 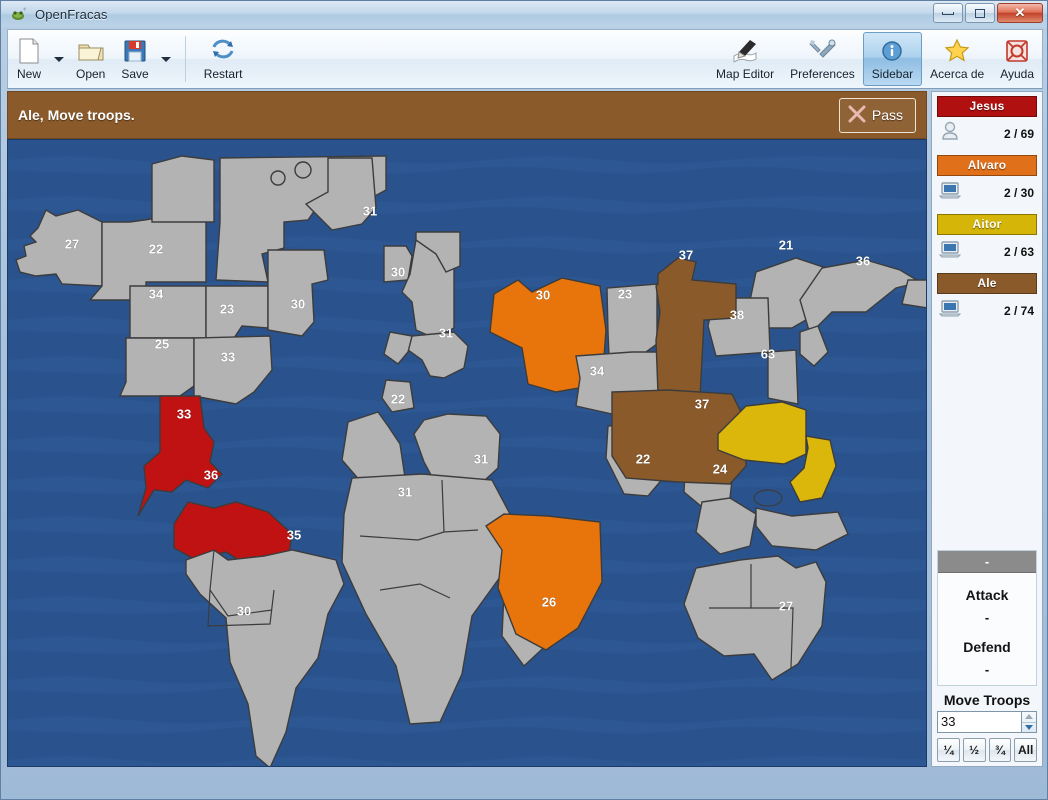 What do you see at coordinates (228, 356) in the screenshot?
I see `troop-count: 33` at bounding box center [228, 356].